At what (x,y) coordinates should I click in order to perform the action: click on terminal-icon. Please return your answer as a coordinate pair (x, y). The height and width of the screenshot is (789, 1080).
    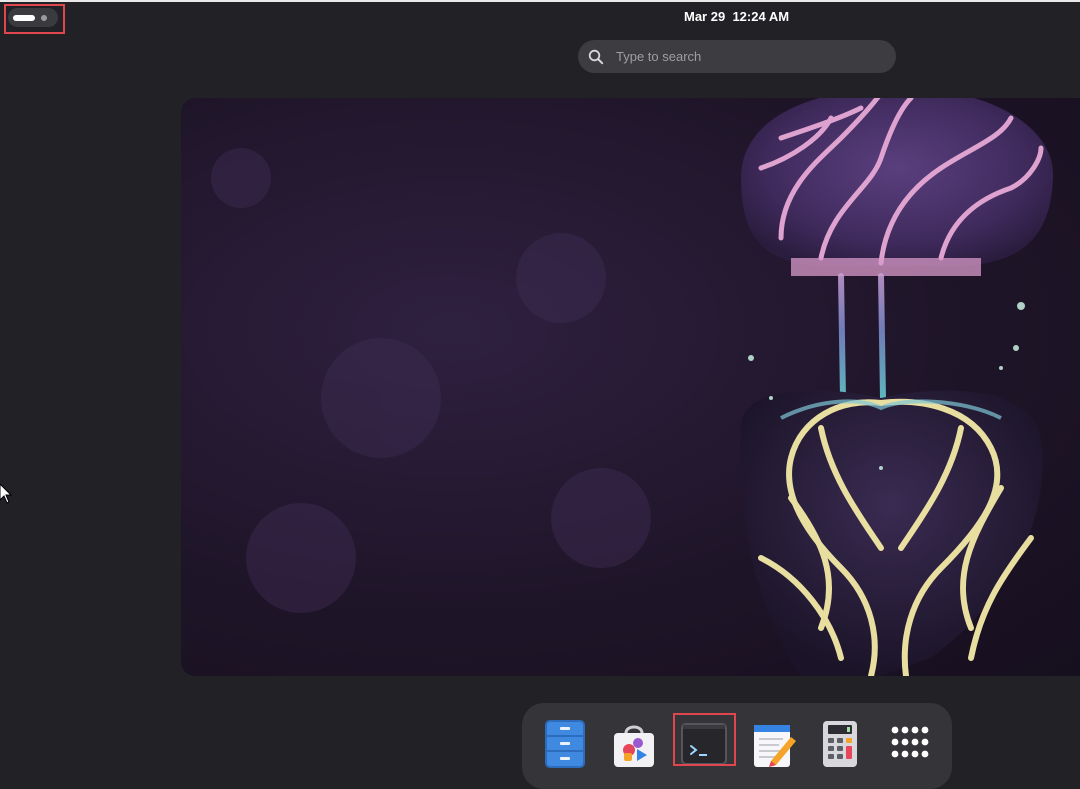
    Looking at the image, I should click on (704, 746).